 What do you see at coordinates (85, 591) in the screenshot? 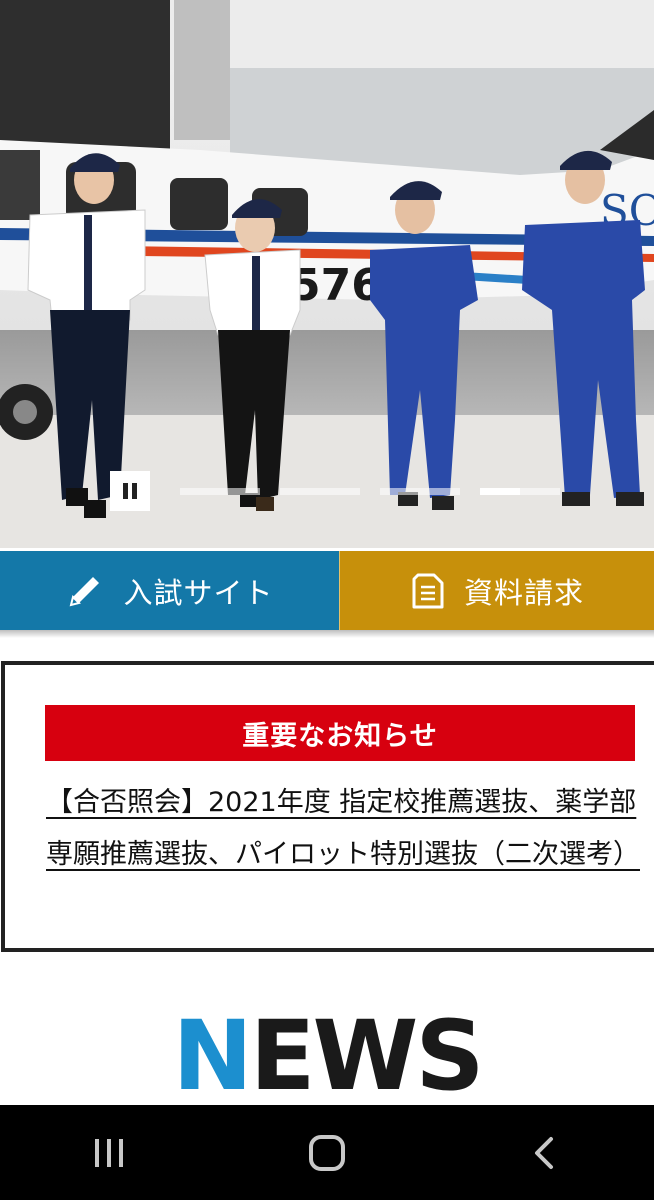
I see `pencil-icon` at bounding box center [85, 591].